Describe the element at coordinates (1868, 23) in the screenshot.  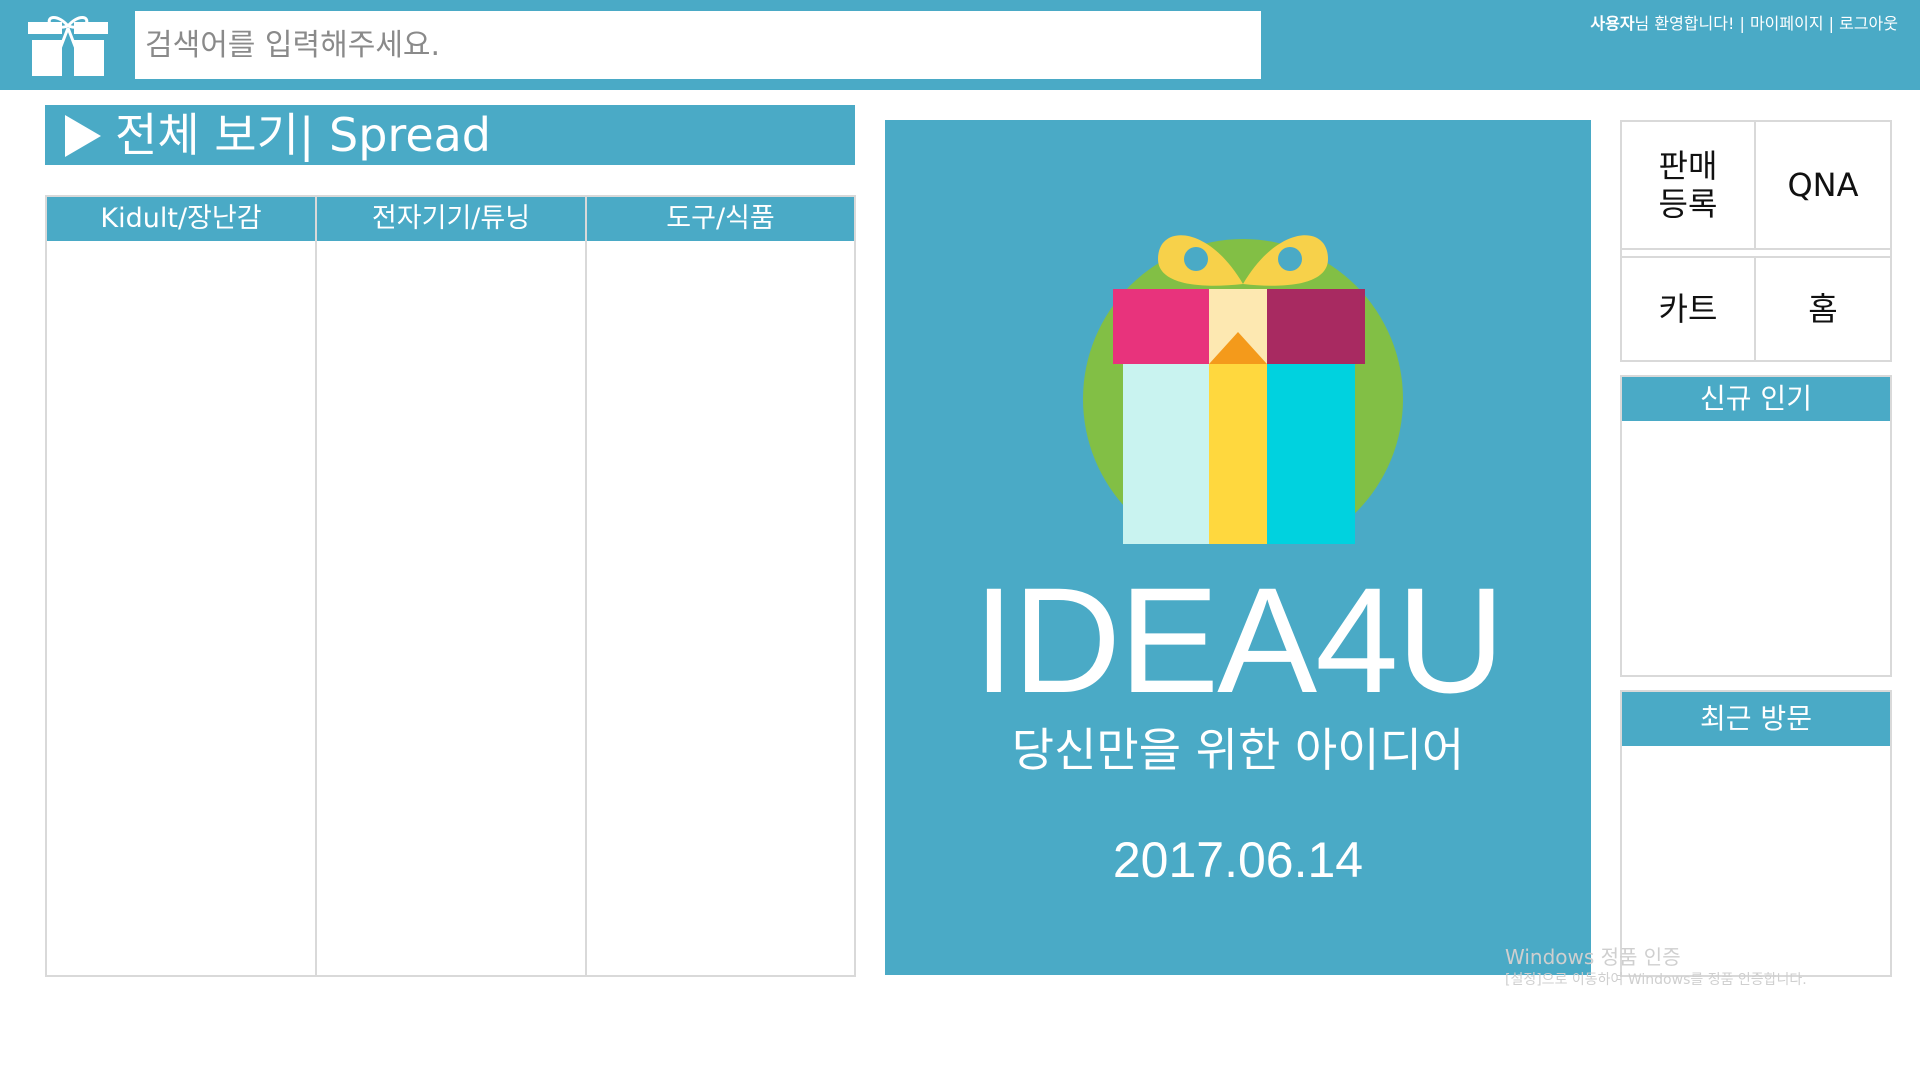
I see `logout-link: 로그아웃` at that location.